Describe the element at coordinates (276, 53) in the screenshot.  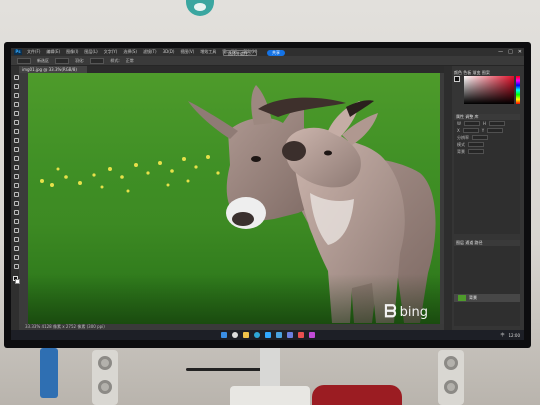
I see `share-button: 共享` at that location.